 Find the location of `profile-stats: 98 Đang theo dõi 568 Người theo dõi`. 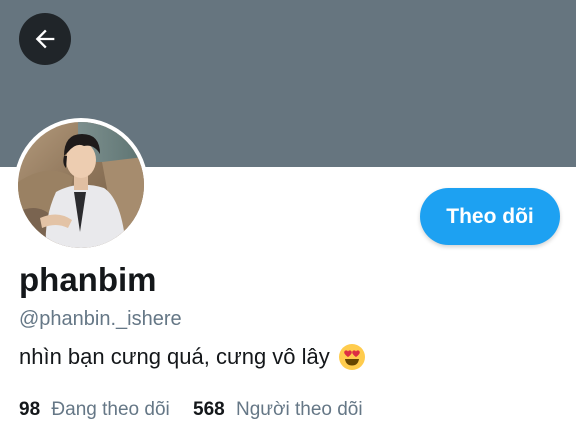

profile-stats: 98 Đang theo dõi 568 Người theo dõi is located at coordinates (200, 410).